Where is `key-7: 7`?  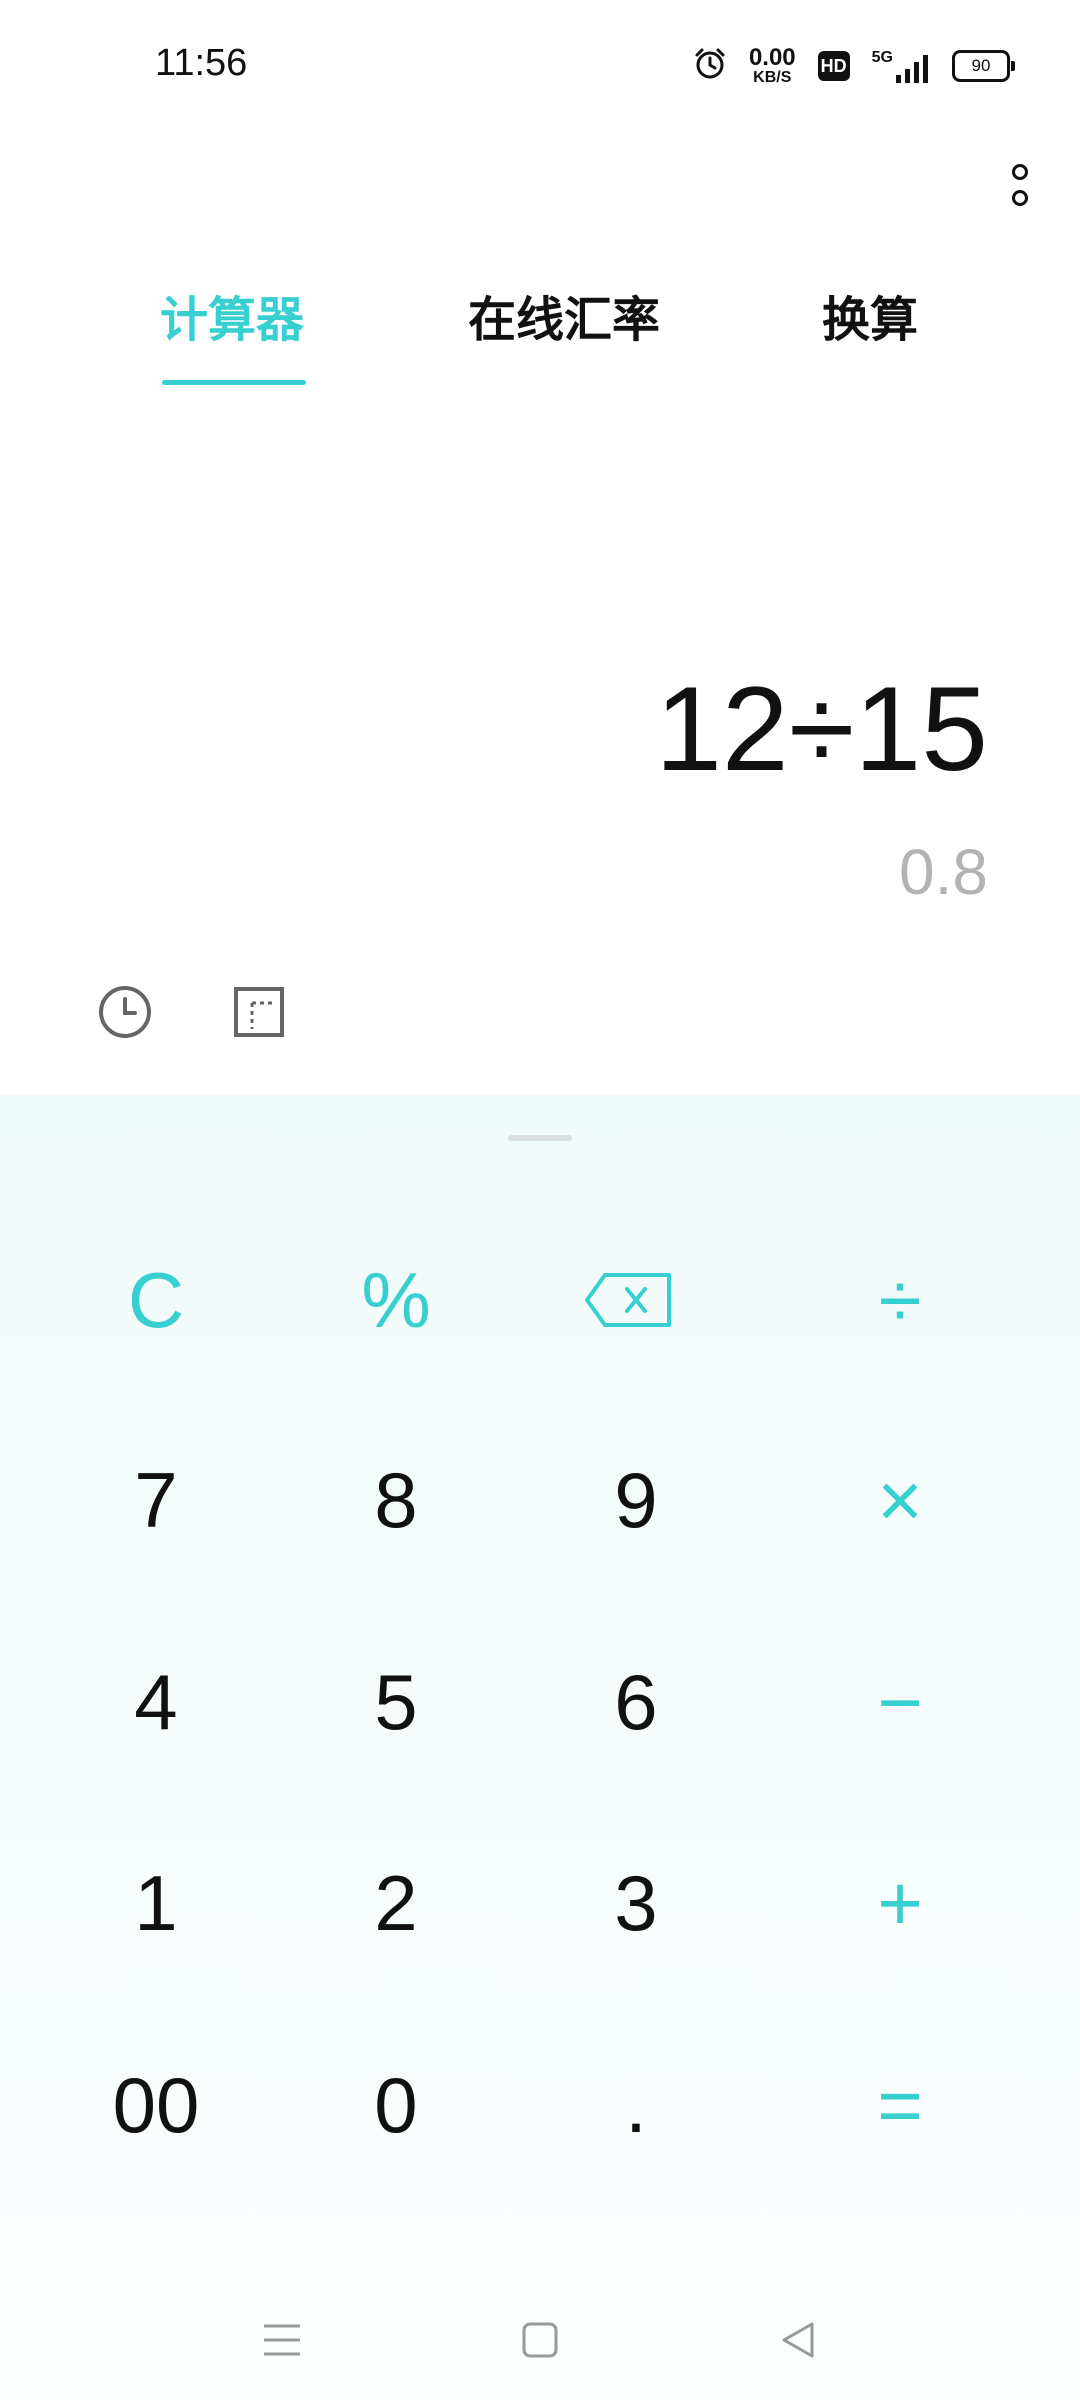
key-7: 7 is located at coordinates (156, 1500).